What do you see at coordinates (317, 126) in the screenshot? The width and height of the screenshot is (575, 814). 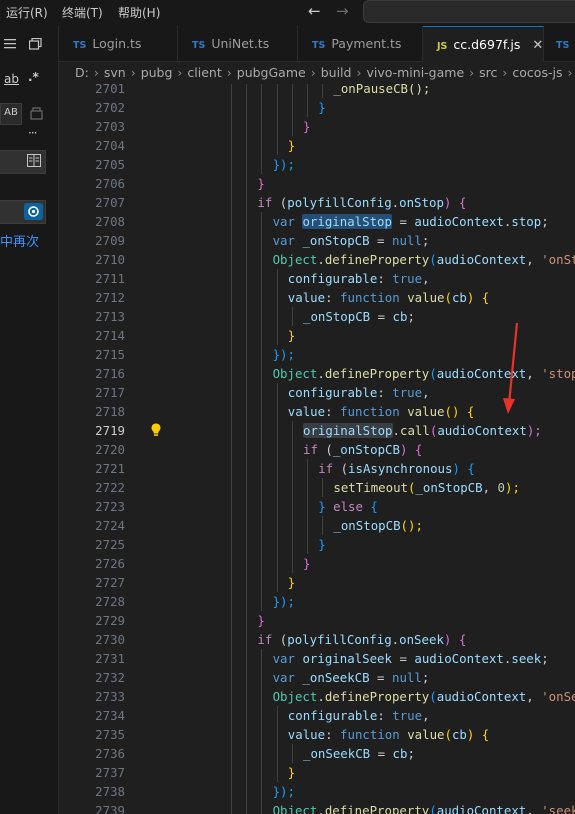 I see `code-line: 2703}` at bounding box center [317, 126].